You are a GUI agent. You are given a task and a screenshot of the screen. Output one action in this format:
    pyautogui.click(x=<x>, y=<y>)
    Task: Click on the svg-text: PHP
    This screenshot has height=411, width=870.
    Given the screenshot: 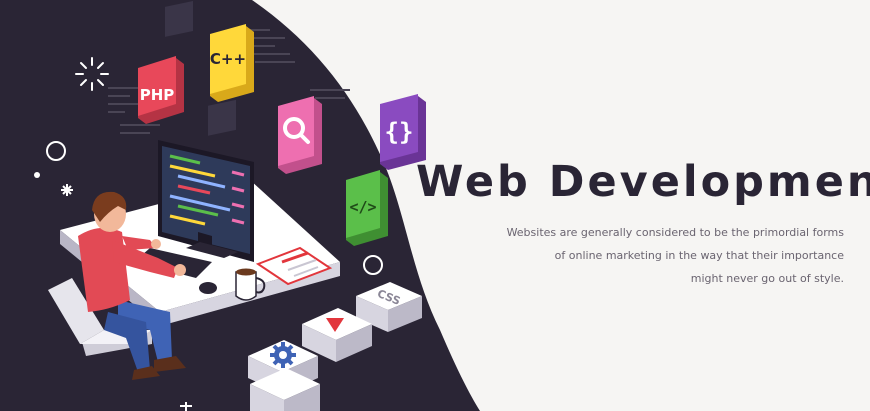 What is the action you would take?
    pyautogui.click(x=157, y=95)
    